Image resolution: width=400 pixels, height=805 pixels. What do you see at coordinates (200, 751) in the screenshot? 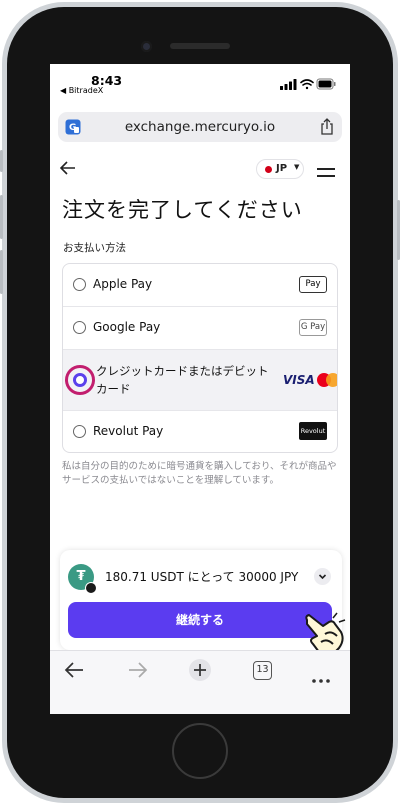
I see `home-button` at bounding box center [200, 751].